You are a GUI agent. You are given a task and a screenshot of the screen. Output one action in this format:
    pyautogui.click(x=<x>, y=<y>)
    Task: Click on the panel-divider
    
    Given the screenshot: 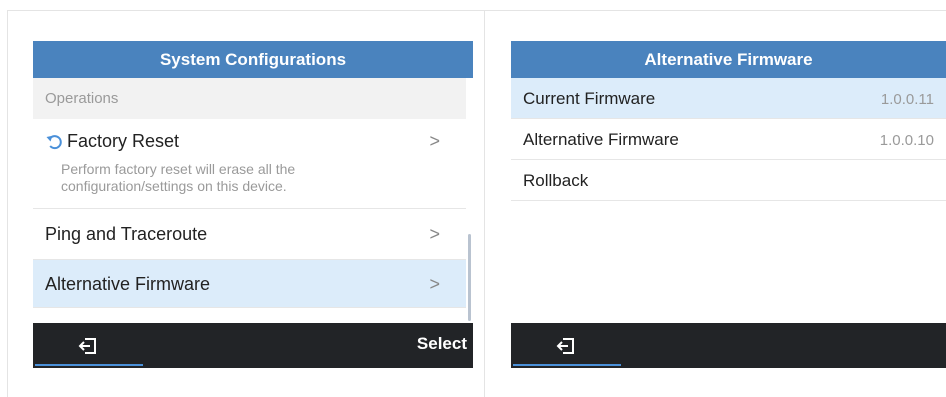 What is the action you would take?
    pyautogui.click(x=484, y=203)
    